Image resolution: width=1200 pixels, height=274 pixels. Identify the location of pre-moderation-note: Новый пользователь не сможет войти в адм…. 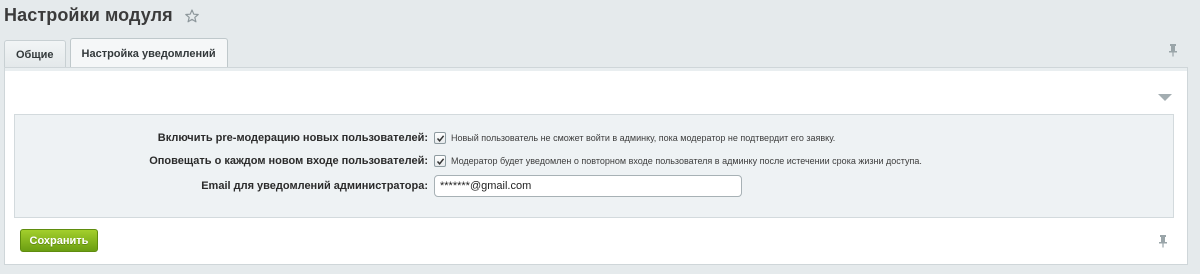
(643, 138).